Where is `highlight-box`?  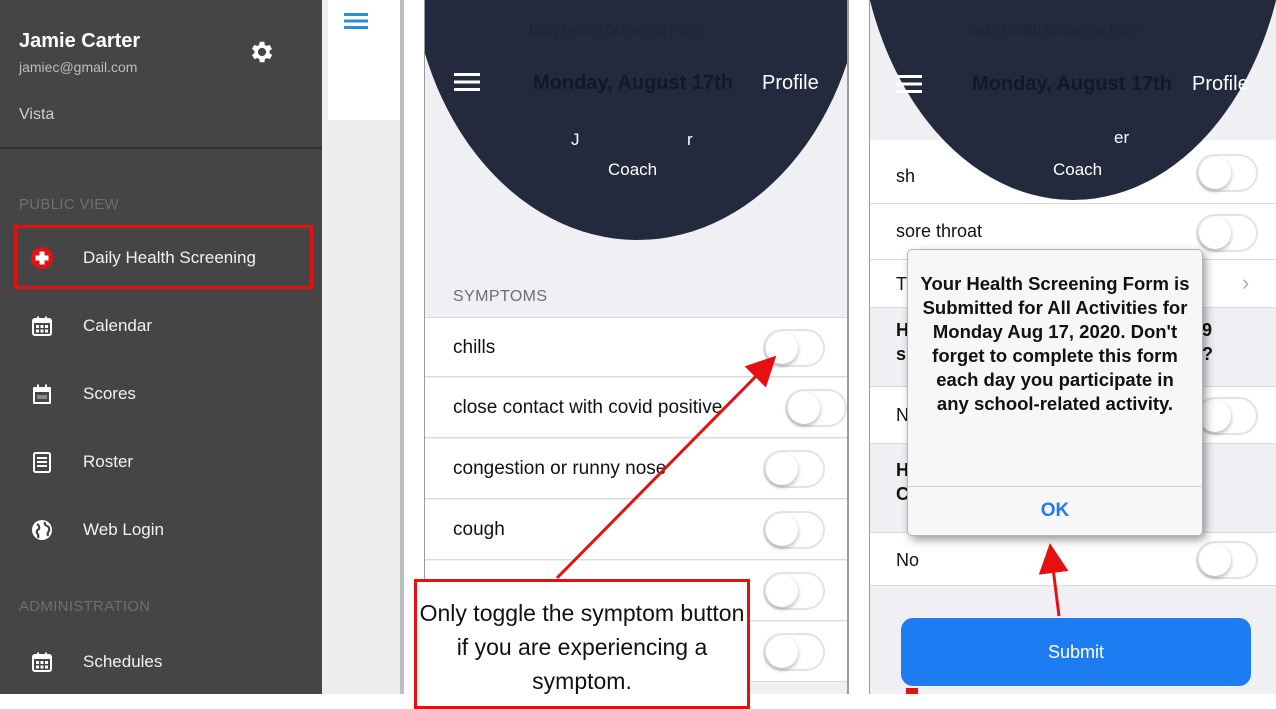
highlight-box is located at coordinates (163, 257).